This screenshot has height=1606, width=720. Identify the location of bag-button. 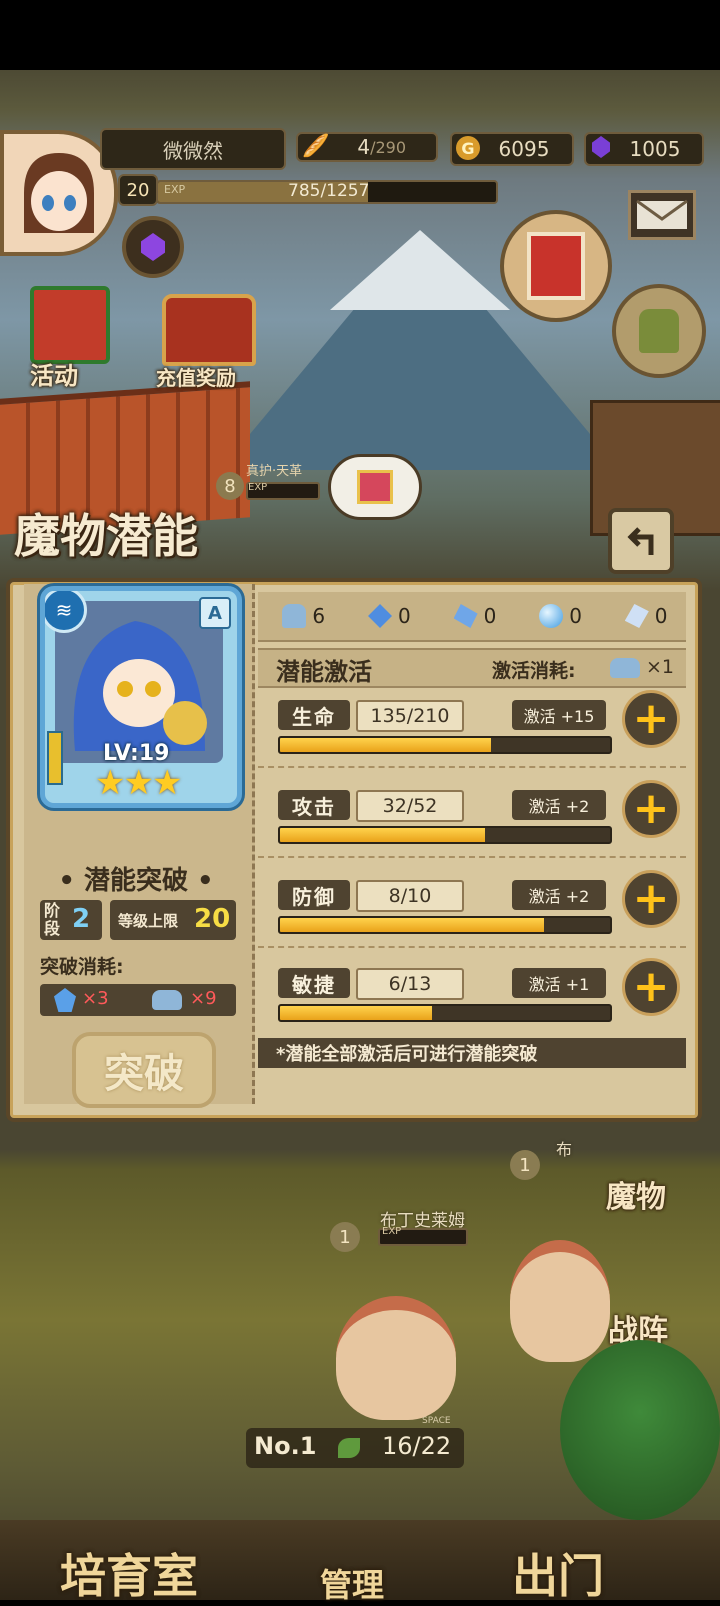
(659, 331).